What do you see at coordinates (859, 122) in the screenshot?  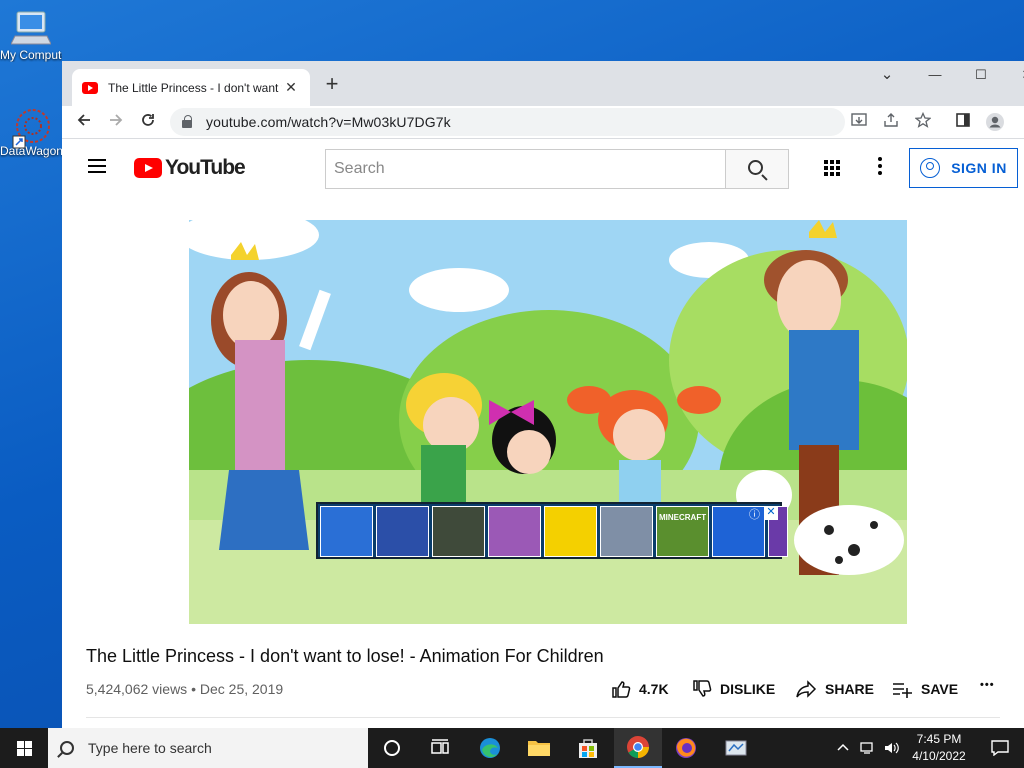 I see `install-app-icon` at bounding box center [859, 122].